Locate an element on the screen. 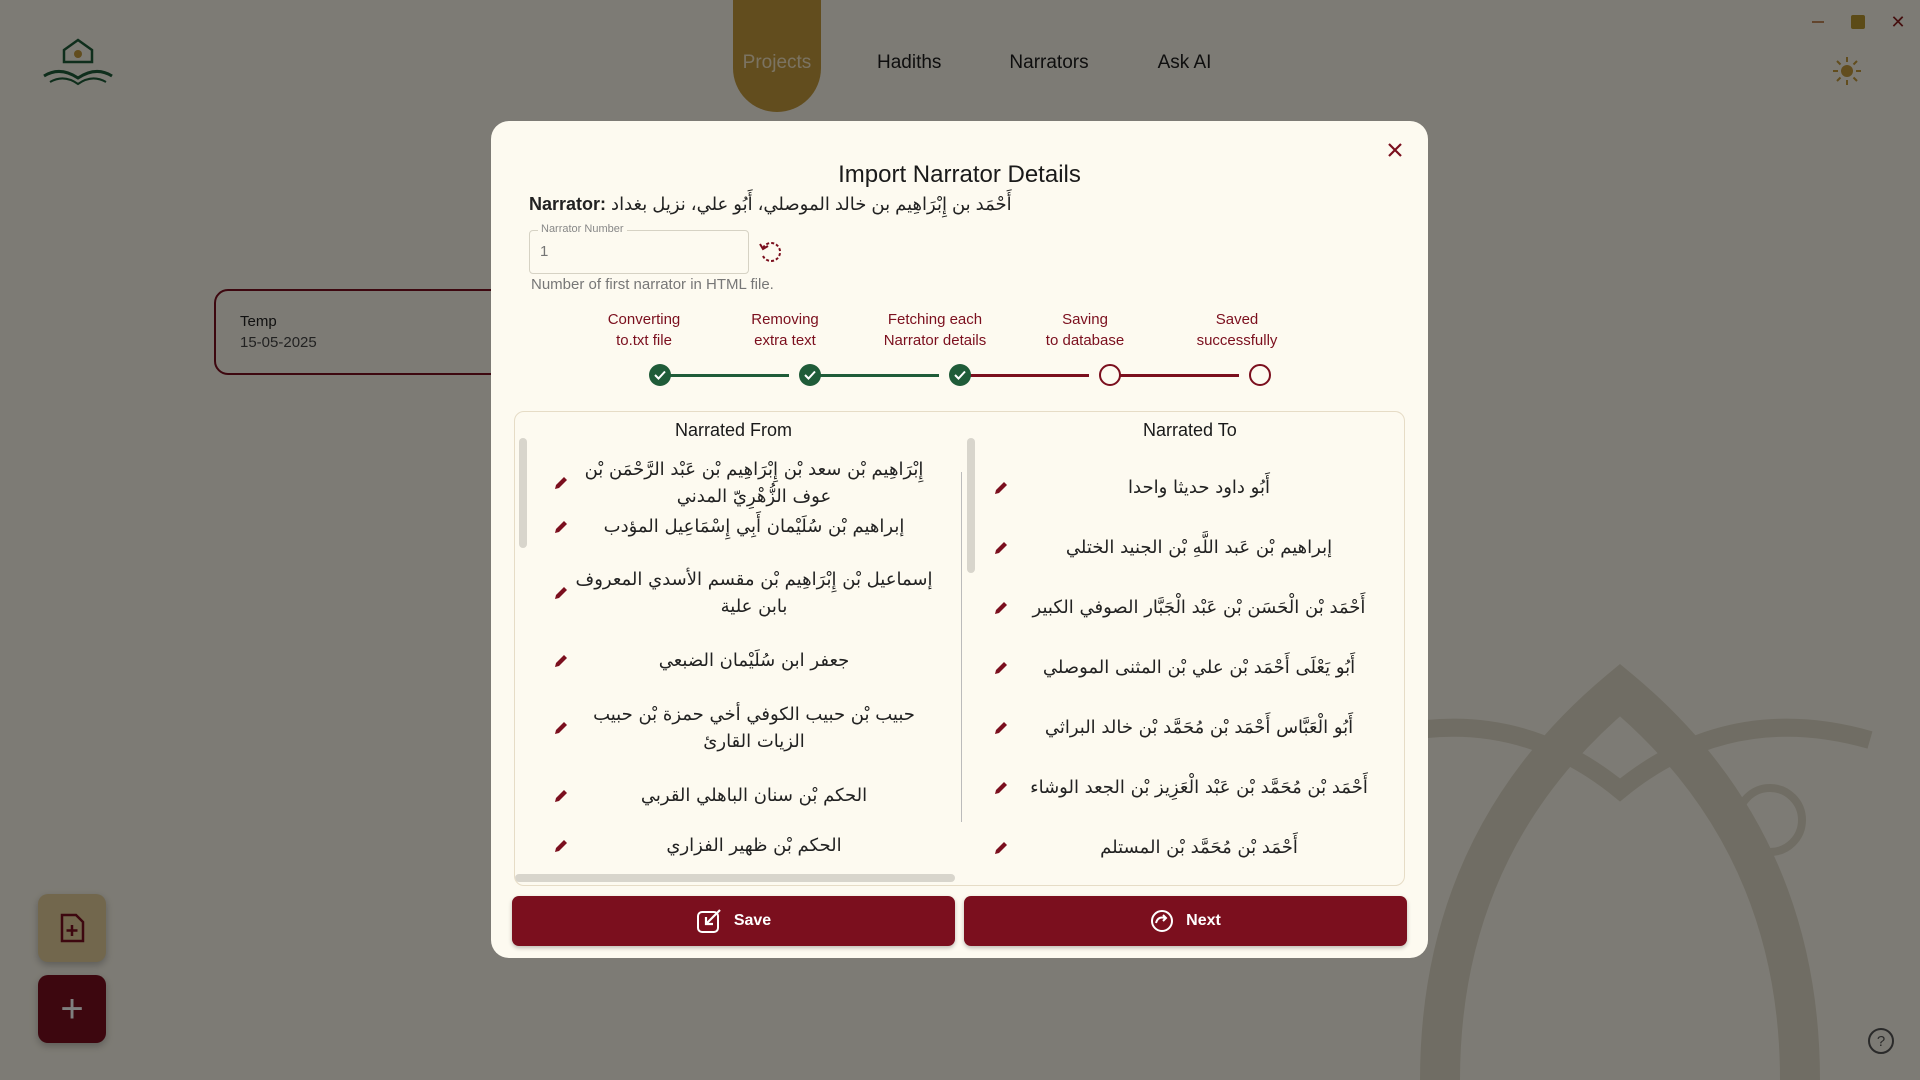 The width and height of the screenshot is (1920, 1080). narrated-from-hscrollbar is located at coordinates (735, 878).